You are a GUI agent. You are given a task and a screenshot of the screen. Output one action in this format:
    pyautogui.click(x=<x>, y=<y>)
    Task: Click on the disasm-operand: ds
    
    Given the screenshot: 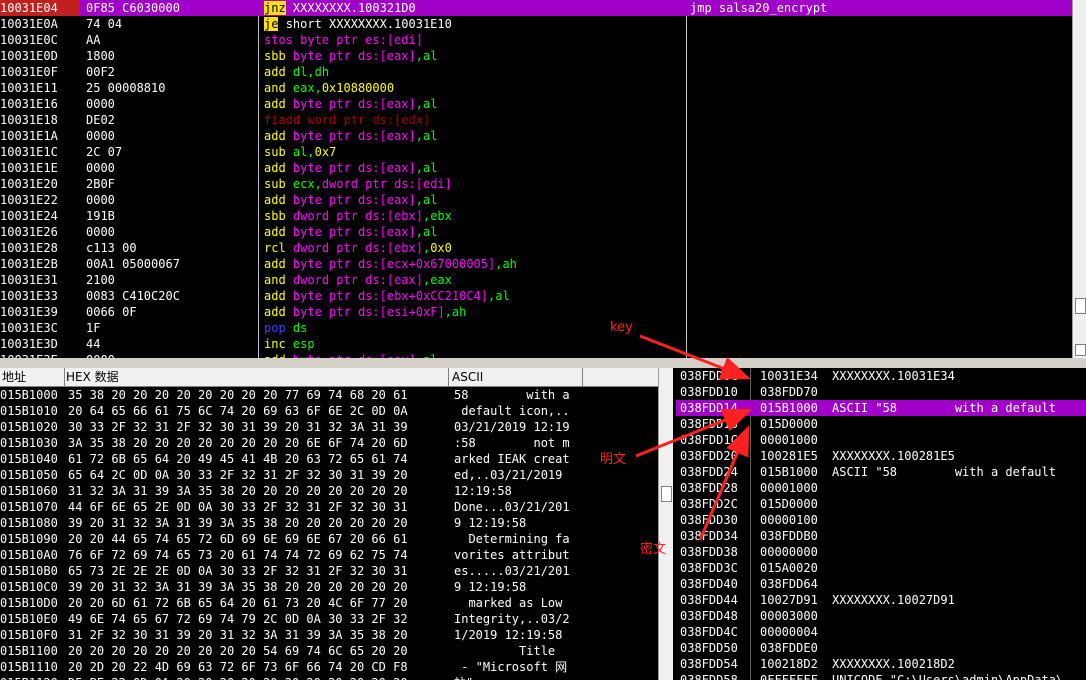 What is the action you would take?
    pyautogui.click(x=300, y=328)
    